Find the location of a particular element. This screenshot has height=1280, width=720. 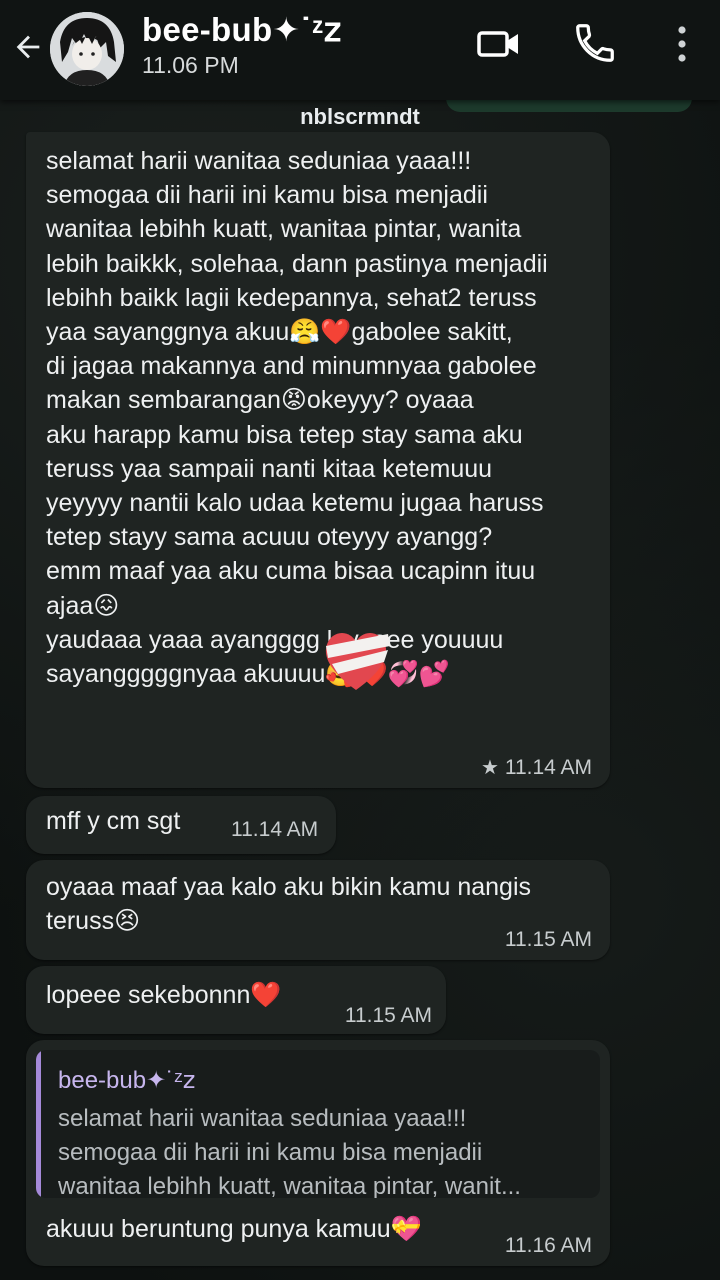

message-text: lopeee sekebonnn❤️ is located at coordinates (164, 995).